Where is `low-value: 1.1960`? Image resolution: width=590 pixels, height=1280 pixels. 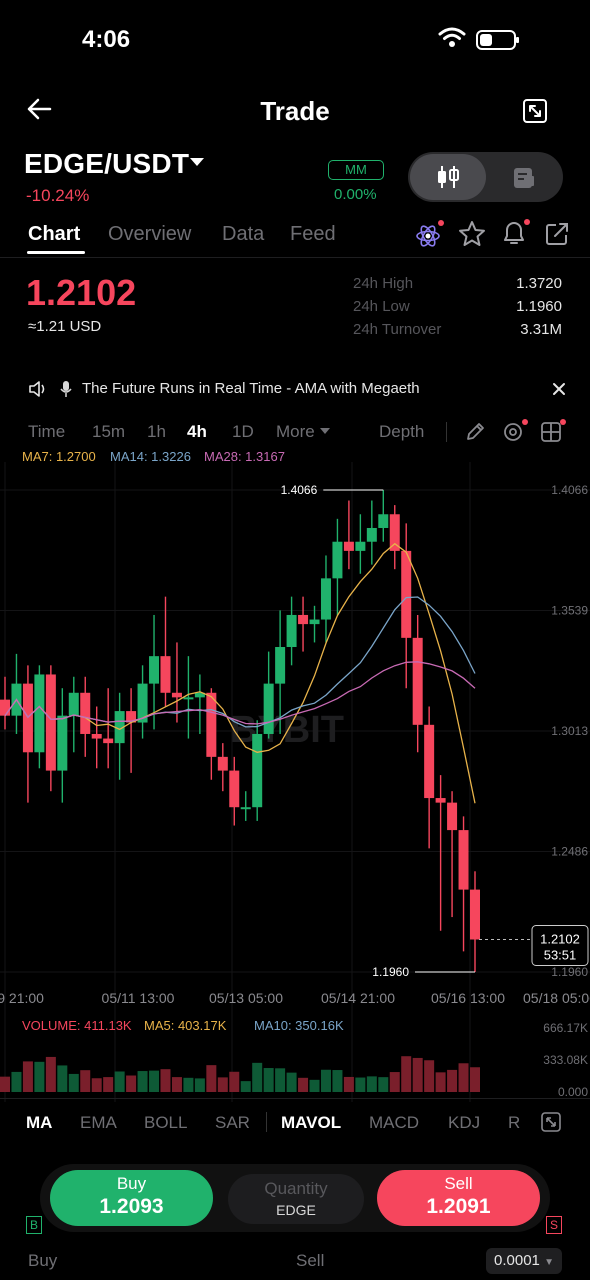
low-value: 1.1960 is located at coordinates (539, 306).